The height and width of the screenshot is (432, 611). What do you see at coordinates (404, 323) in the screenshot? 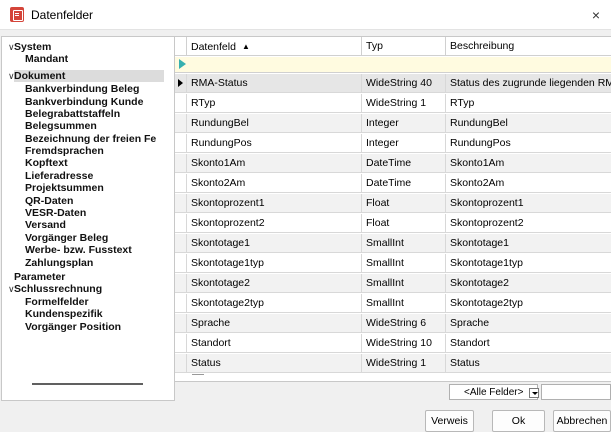
I see `cell-type: WideString 6` at bounding box center [404, 323].